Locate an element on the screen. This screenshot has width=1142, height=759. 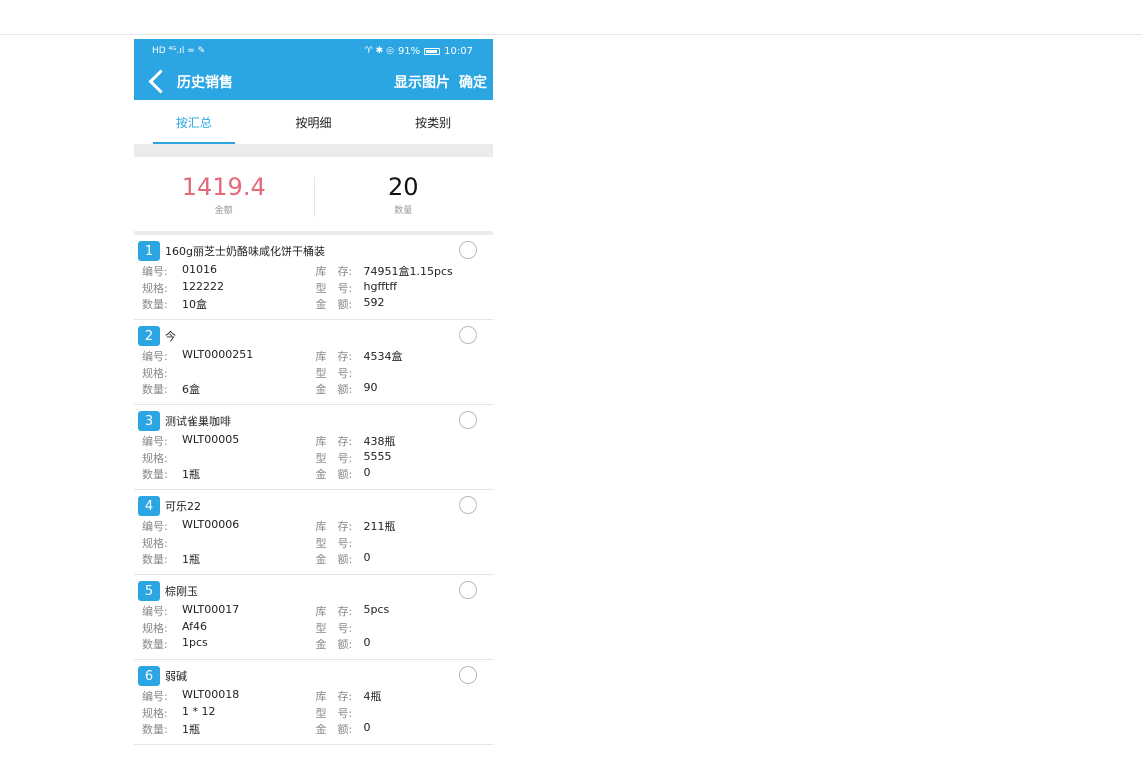
item-model: hgfftff is located at coordinates (380, 286).